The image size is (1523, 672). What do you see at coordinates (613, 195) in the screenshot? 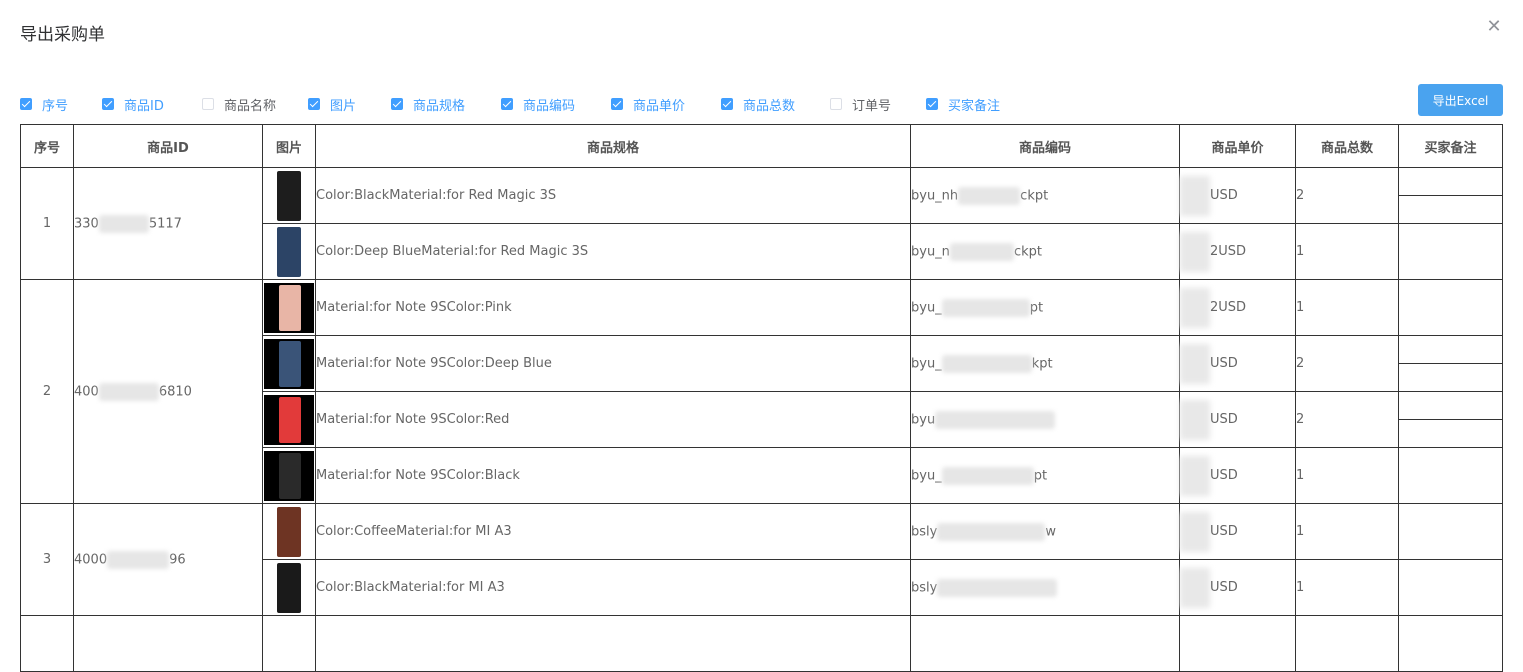
I see `cell-spec: Color:BlackMaterial:for Red Magic 3S` at bounding box center [613, 195].